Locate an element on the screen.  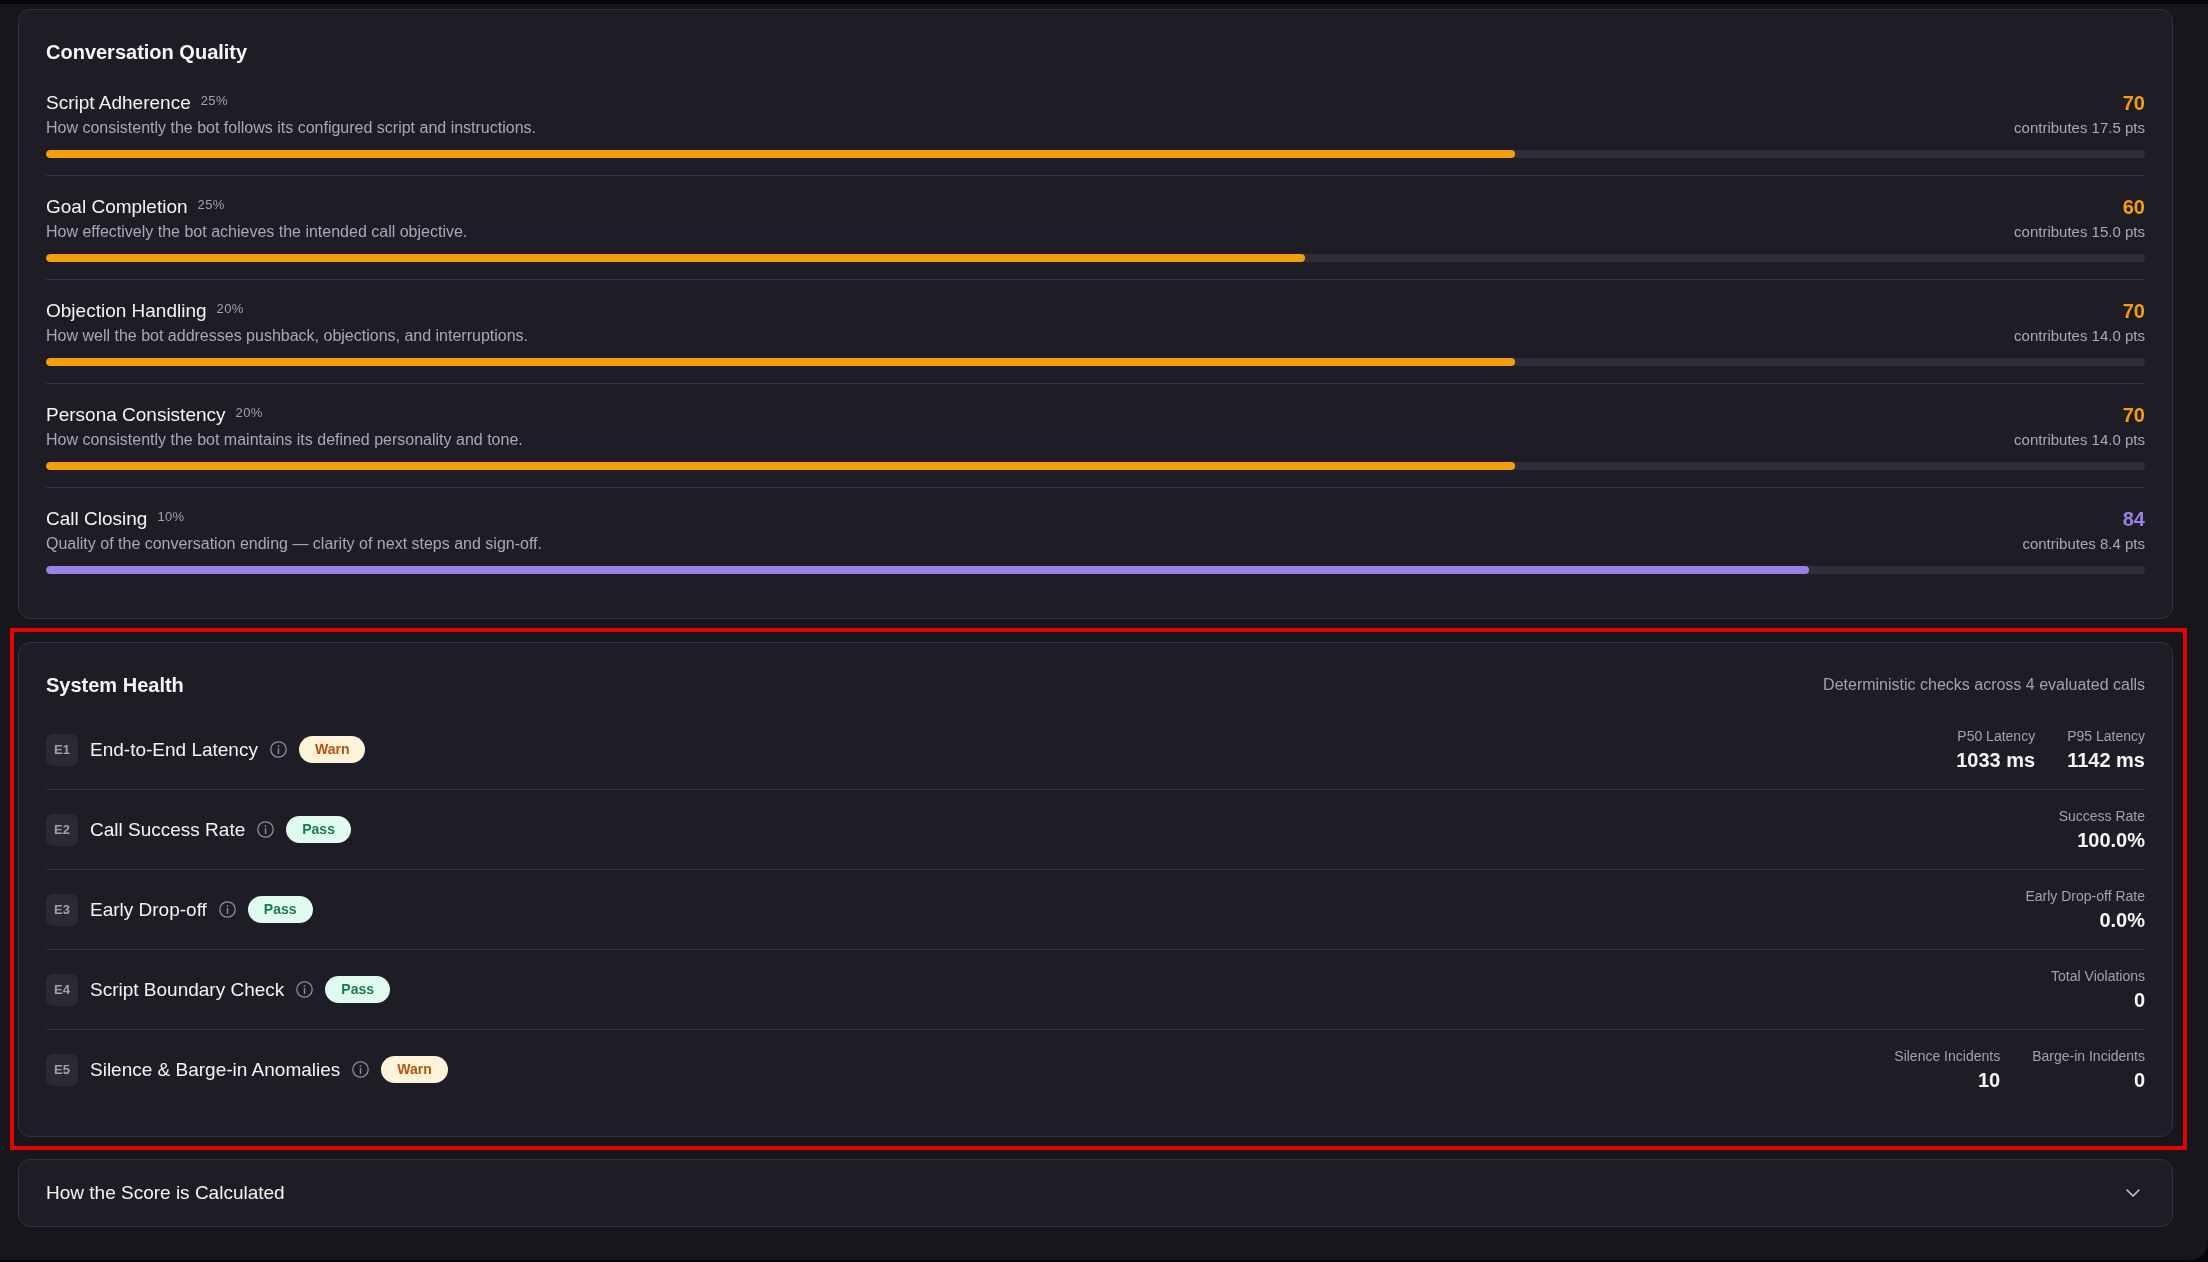
contribution-text: contributes 8.4 pts is located at coordinates (2083, 544).